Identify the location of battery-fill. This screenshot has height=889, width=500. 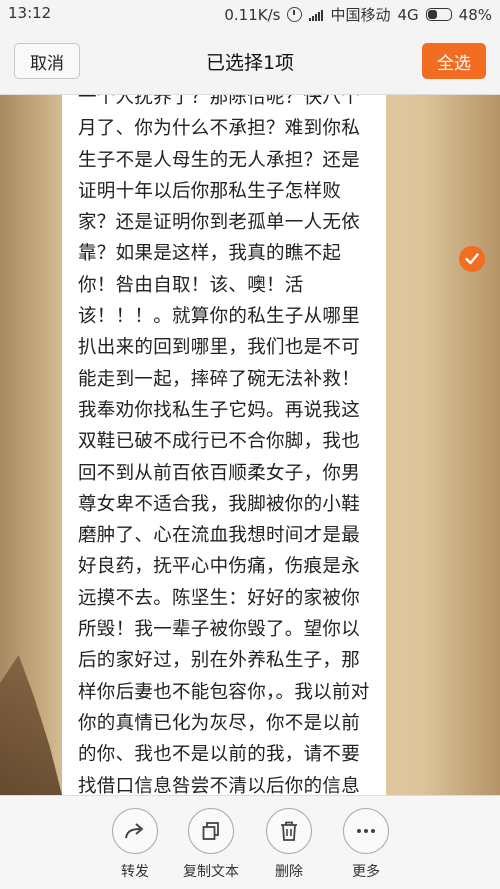
(432, 14).